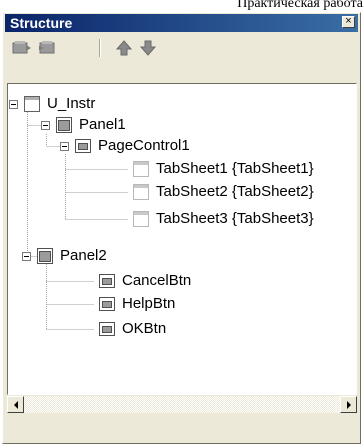 The height and width of the screenshot is (446, 363). Describe the element at coordinates (144, 145) in the screenshot. I see `tree-node-label: PageControl1` at that location.